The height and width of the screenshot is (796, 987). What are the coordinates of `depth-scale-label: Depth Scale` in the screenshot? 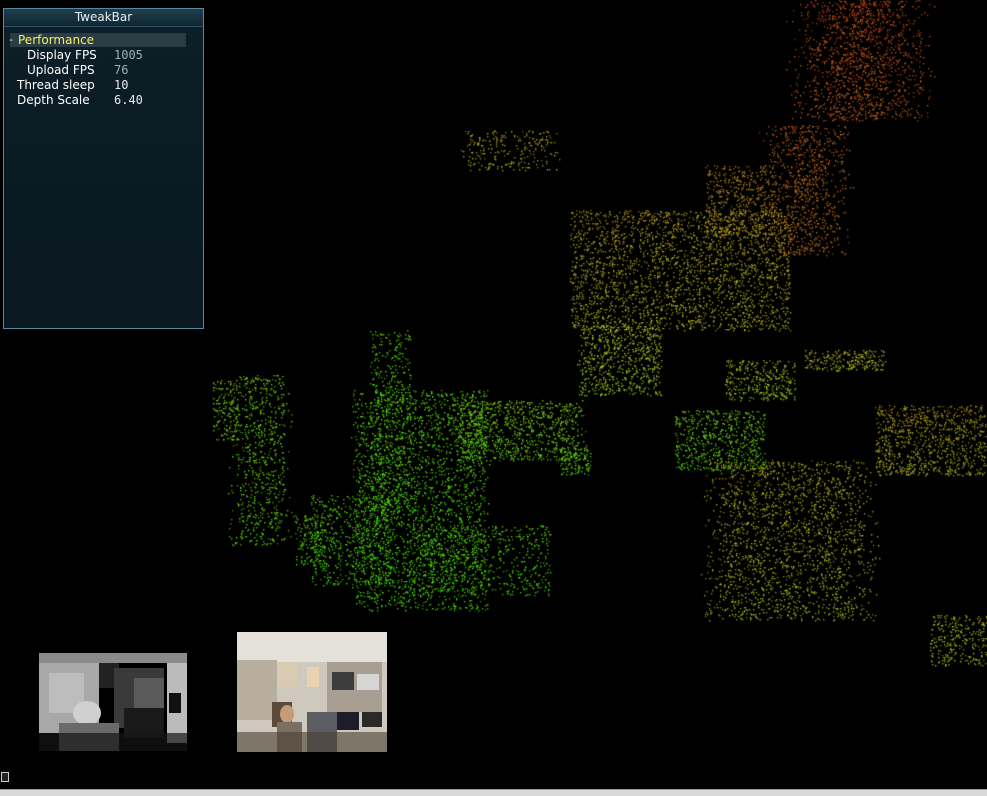 It's located at (53, 100).